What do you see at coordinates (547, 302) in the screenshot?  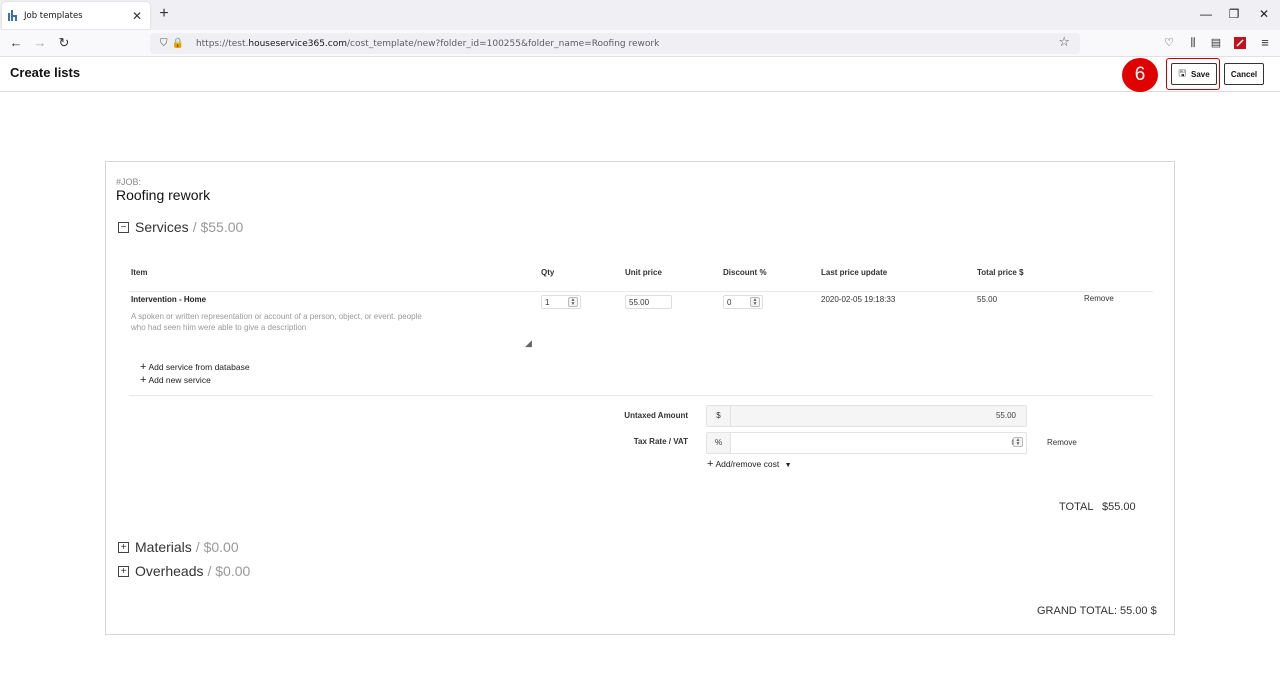 I see `qty-value: 1` at bounding box center [547, 302].